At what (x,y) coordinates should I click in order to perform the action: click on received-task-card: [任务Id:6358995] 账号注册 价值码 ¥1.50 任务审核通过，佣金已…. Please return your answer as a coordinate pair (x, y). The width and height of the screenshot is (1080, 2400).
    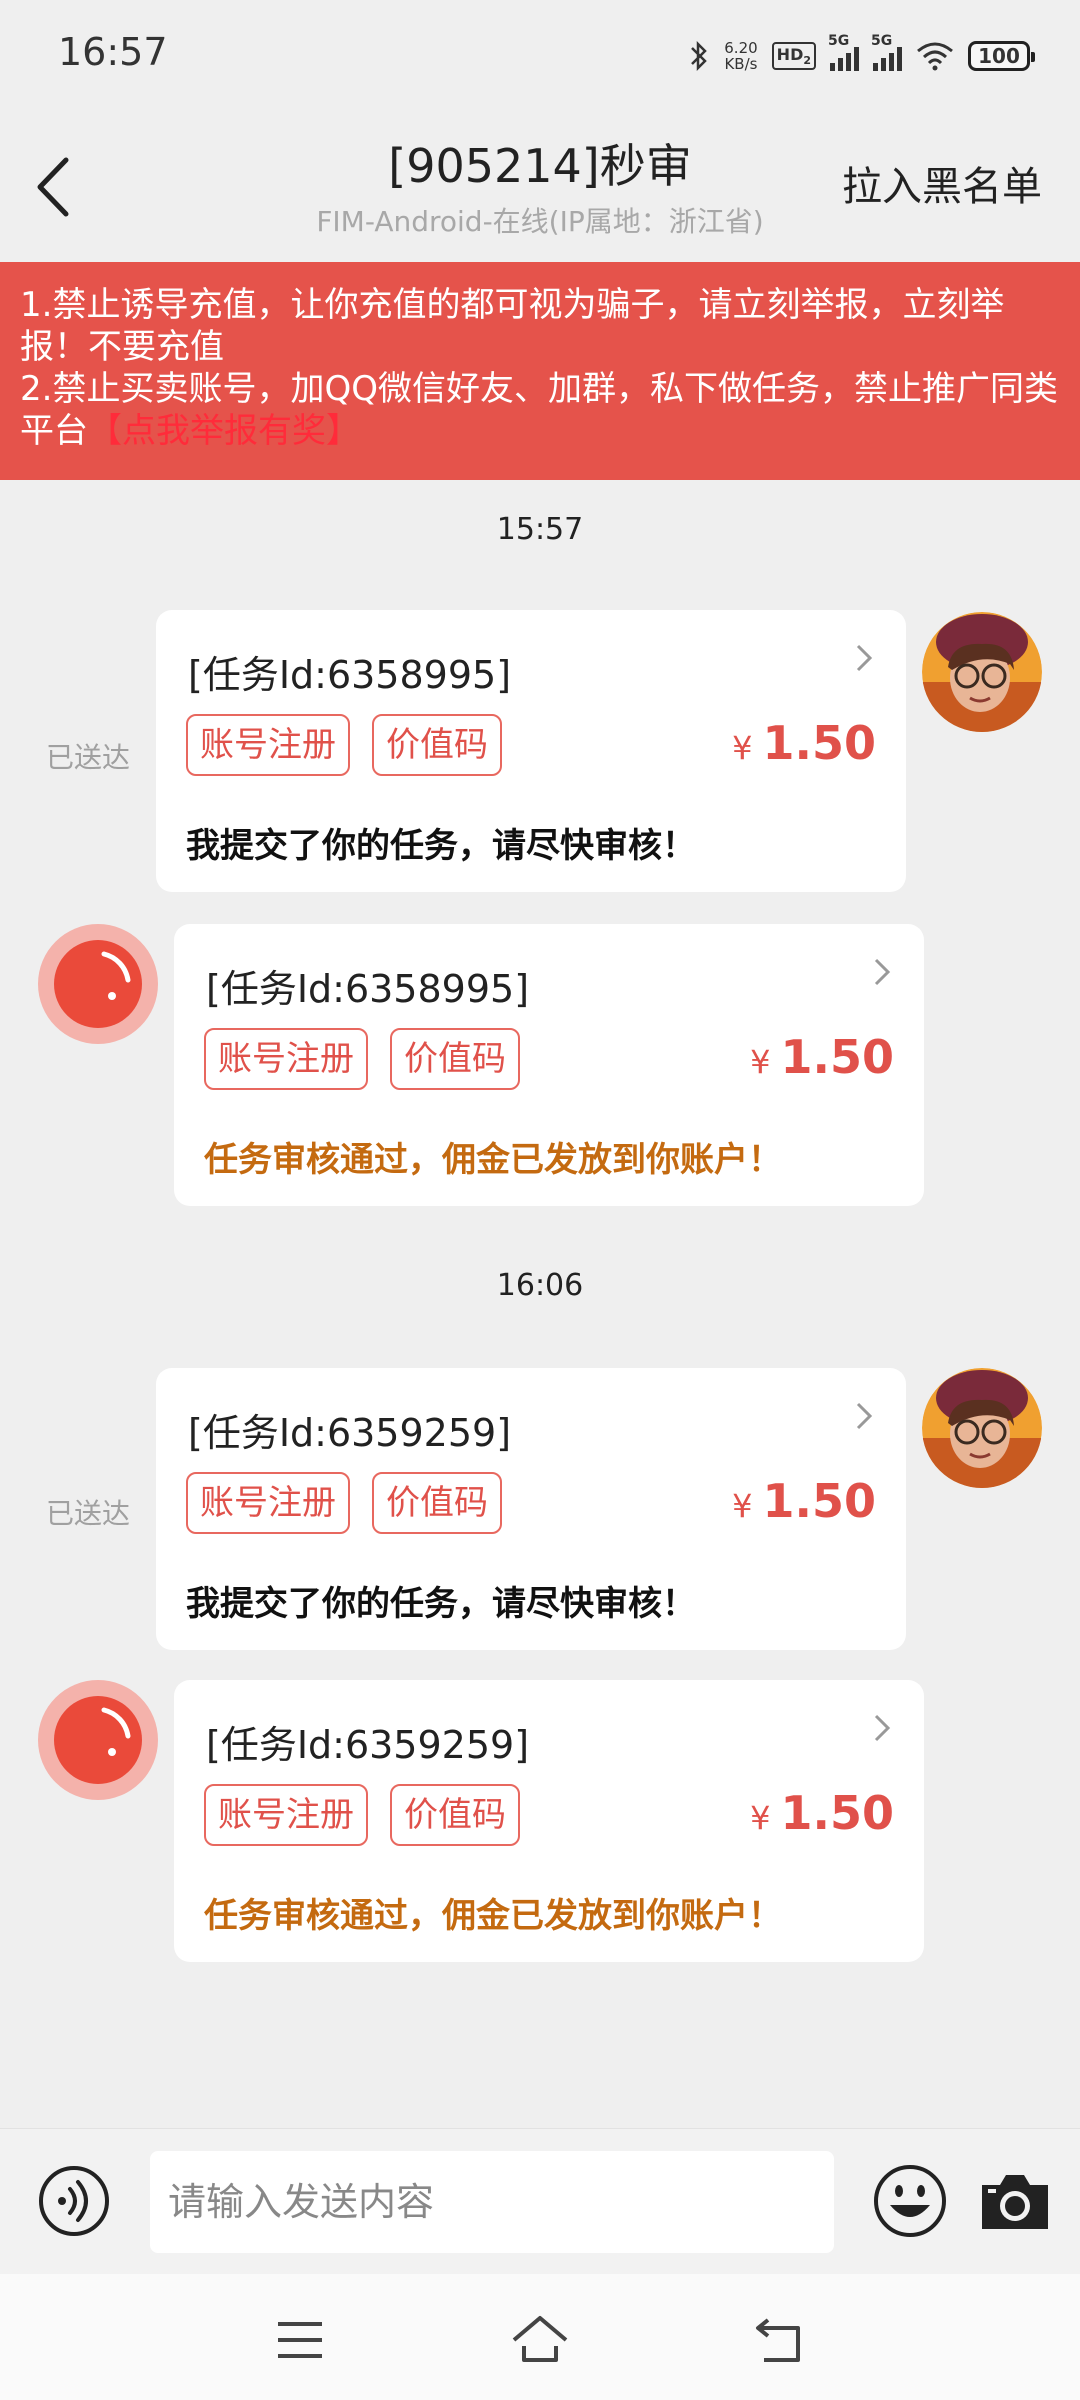
    Looking at the image, I should click on (549, 1065).